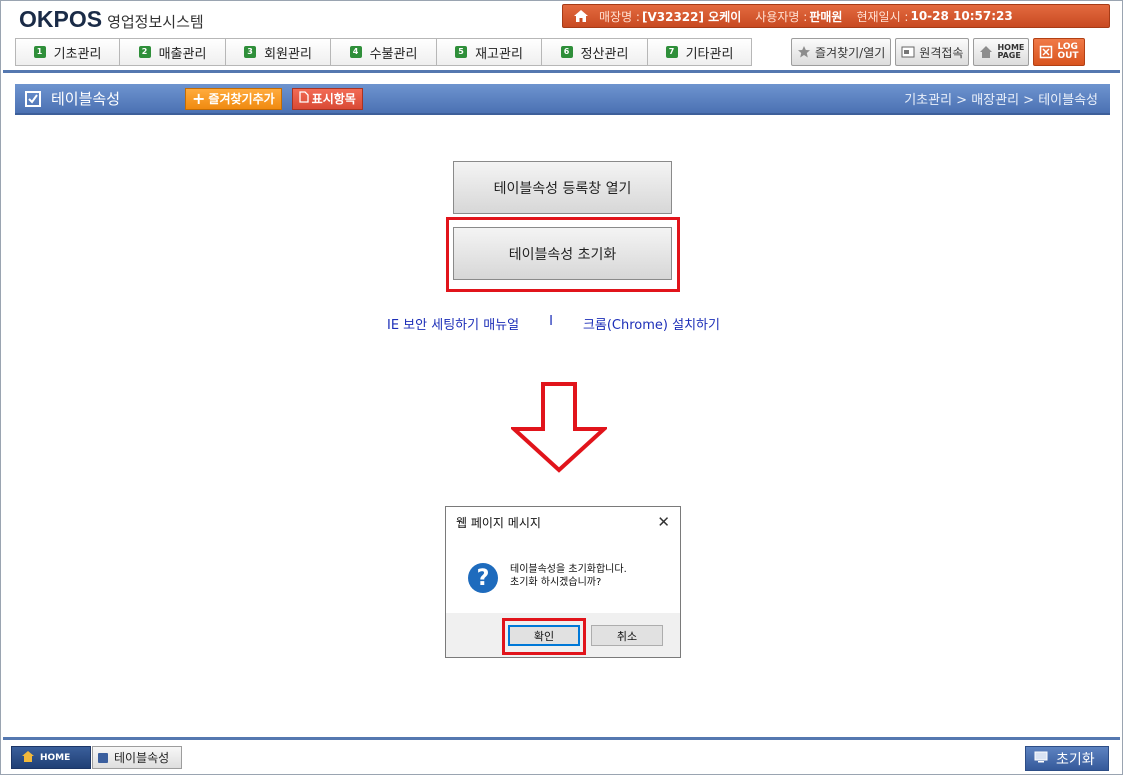 The height and width of the screenshot is (775, 1123). I want to click on user-value: 판매원, so click(826, 16).